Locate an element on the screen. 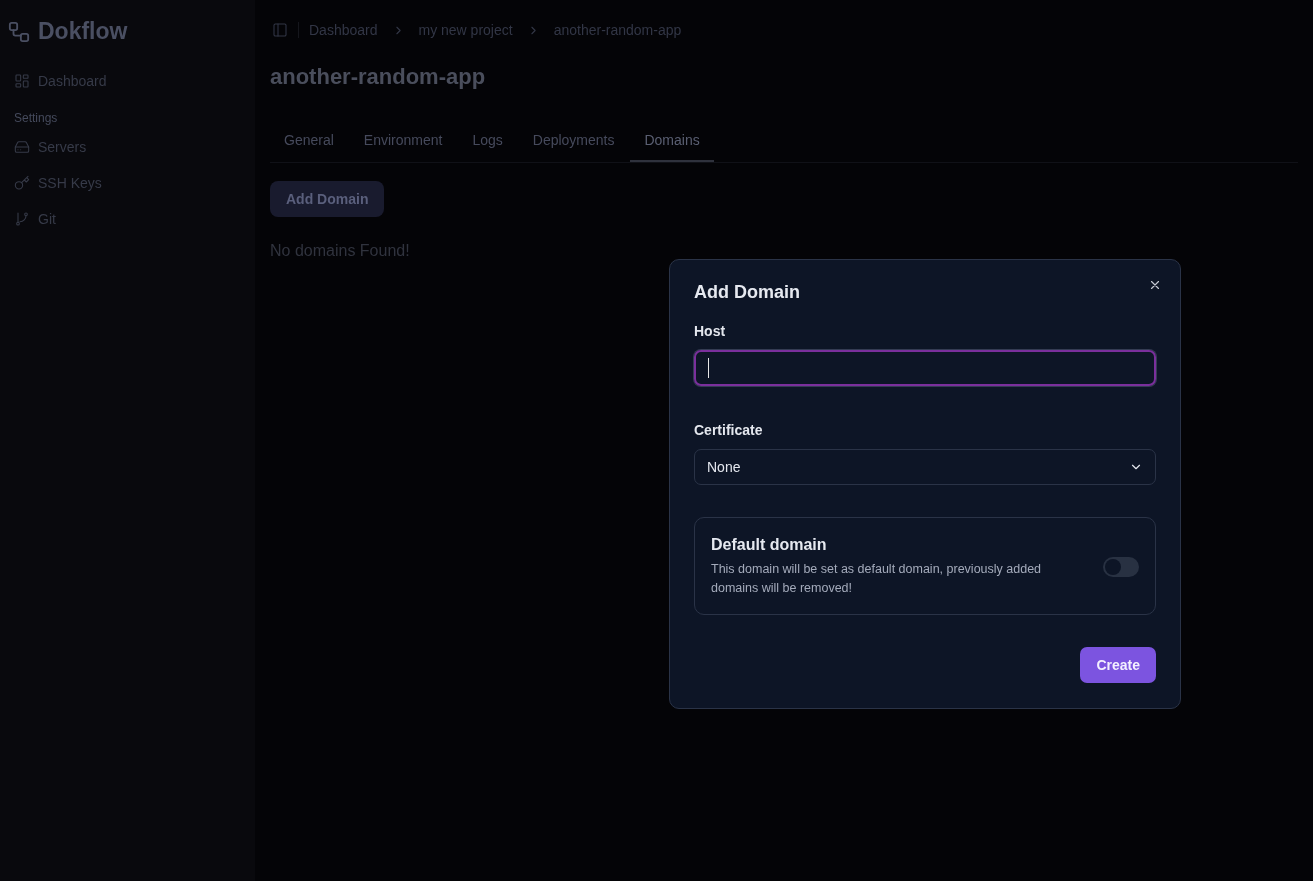 The width and height of the screenshot is (1313, 881). sidebar-item: Dashboard is located at coordinates (127, 81).